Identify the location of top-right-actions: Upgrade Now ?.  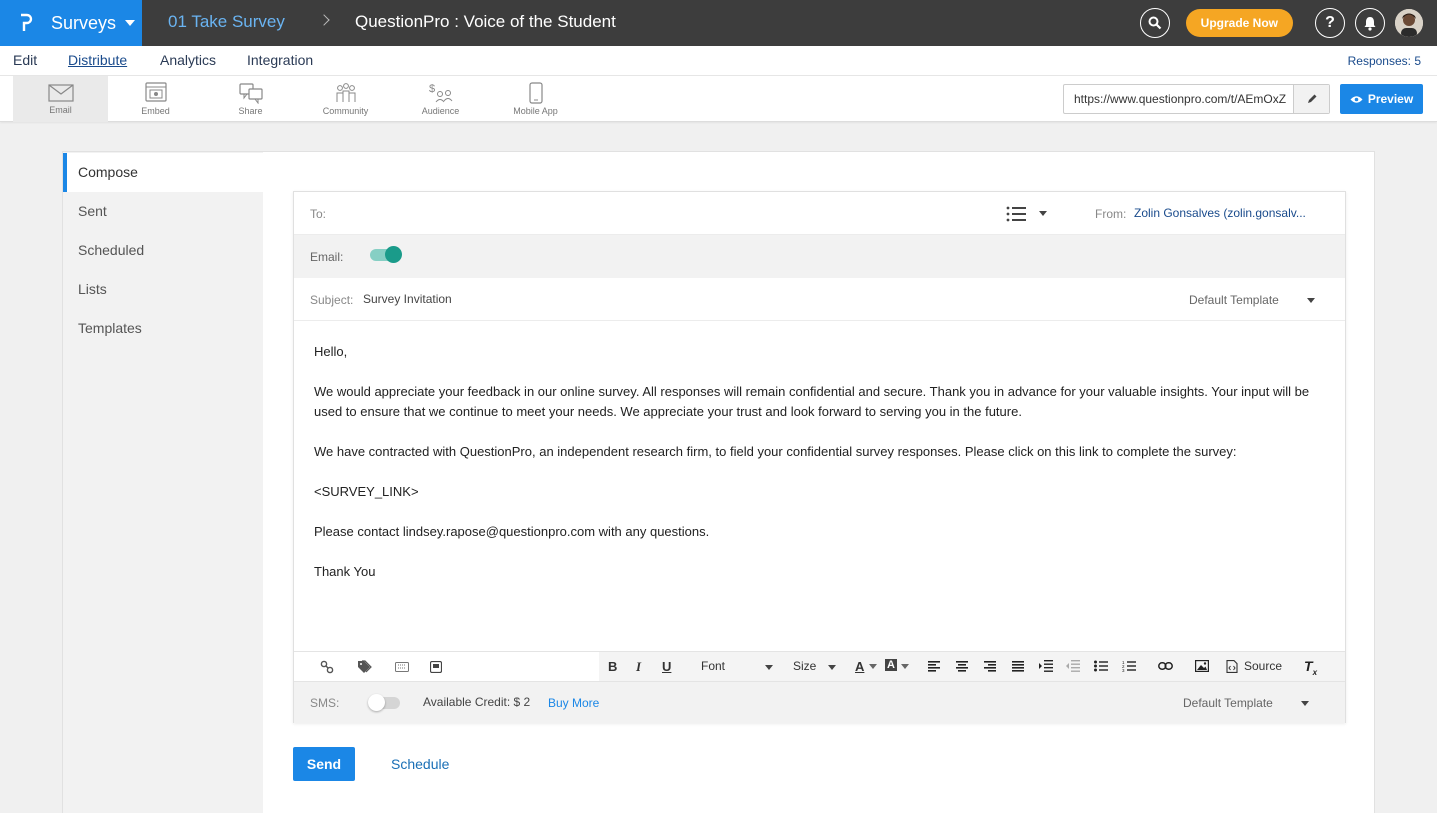
(1281, 23).